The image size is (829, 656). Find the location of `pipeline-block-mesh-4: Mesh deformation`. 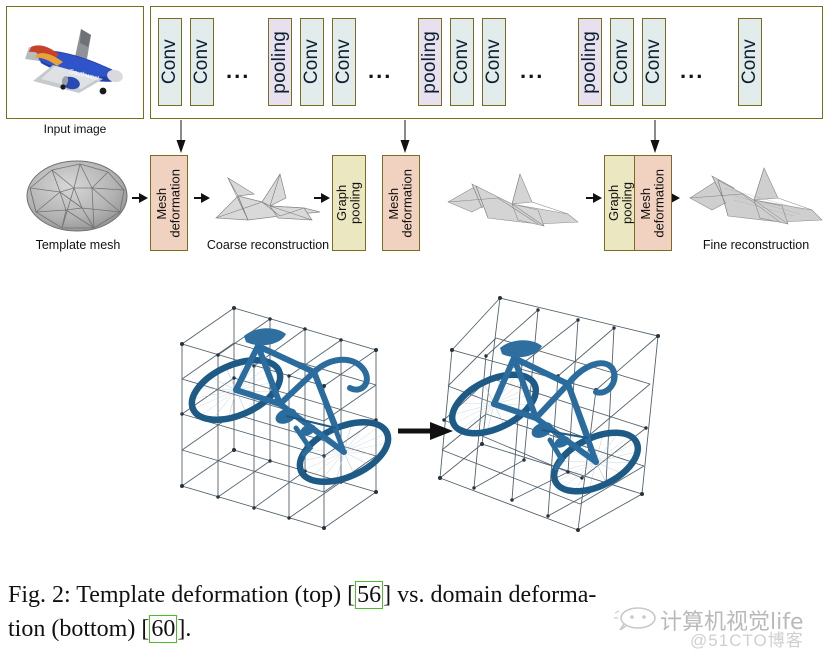

pipeline-block-mesh-4: Mesh deformation is located at coordinates (653, 203).